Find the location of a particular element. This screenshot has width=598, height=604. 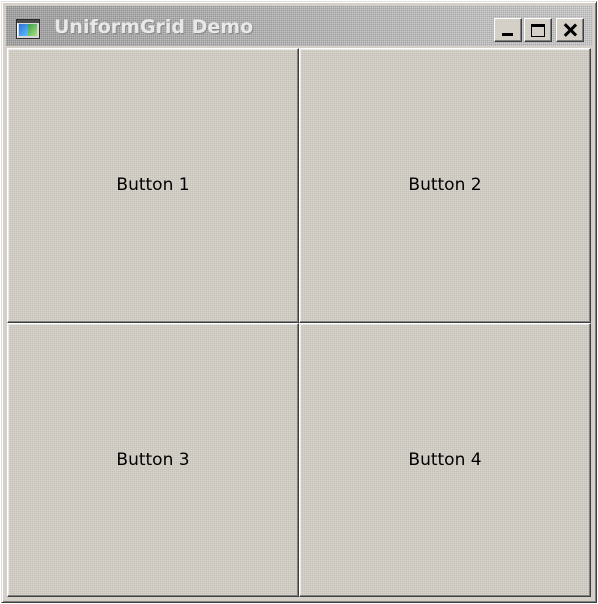

close-button is located at coordinates (570, 30).